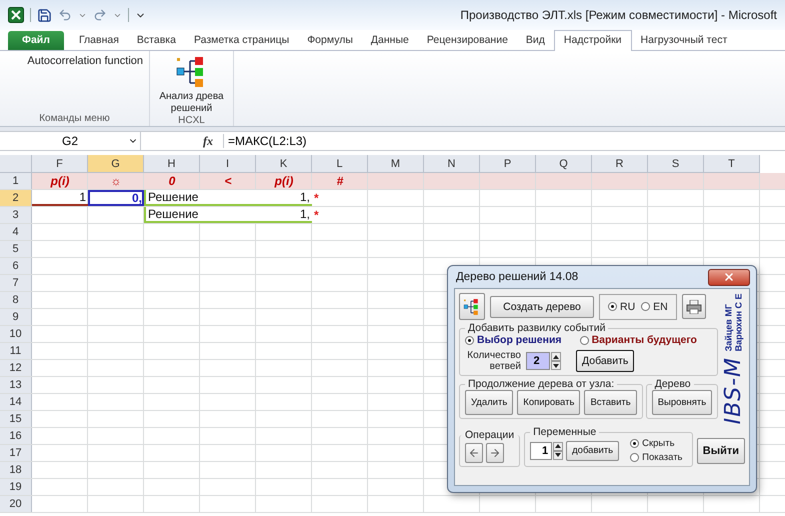 The height and width of the screenshot is (516, 785). Describe the element at coordinates (172, 164) in the screenshot. I see `column-header: H` at that location.